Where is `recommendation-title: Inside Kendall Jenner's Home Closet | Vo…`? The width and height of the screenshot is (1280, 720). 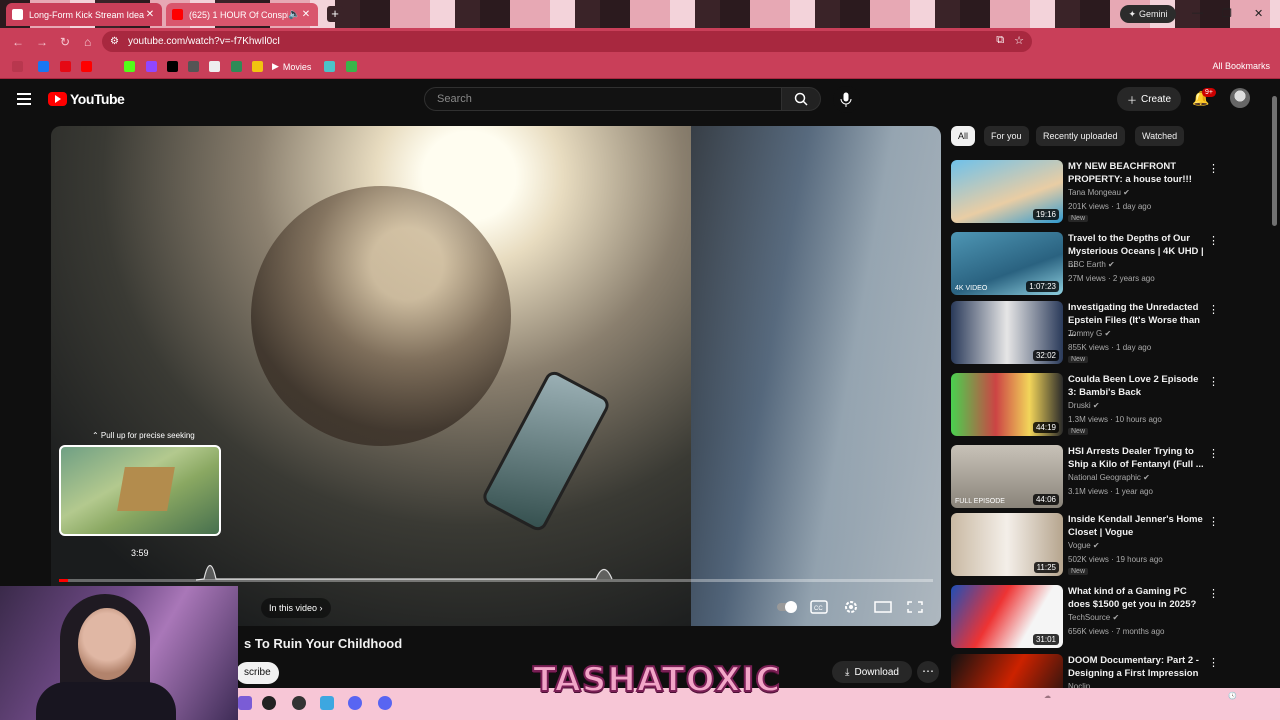
recommendation-title: Inside Kendall Jenner's Home Closet | Vo… is located at coordinates (1138, 526).